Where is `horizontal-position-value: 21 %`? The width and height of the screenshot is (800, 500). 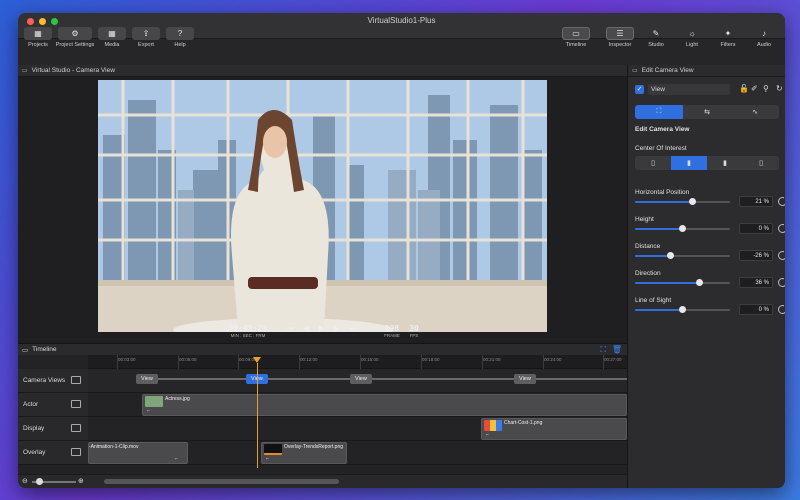
horizontal-position-value: 21 % is located at coordinates (756, 201).